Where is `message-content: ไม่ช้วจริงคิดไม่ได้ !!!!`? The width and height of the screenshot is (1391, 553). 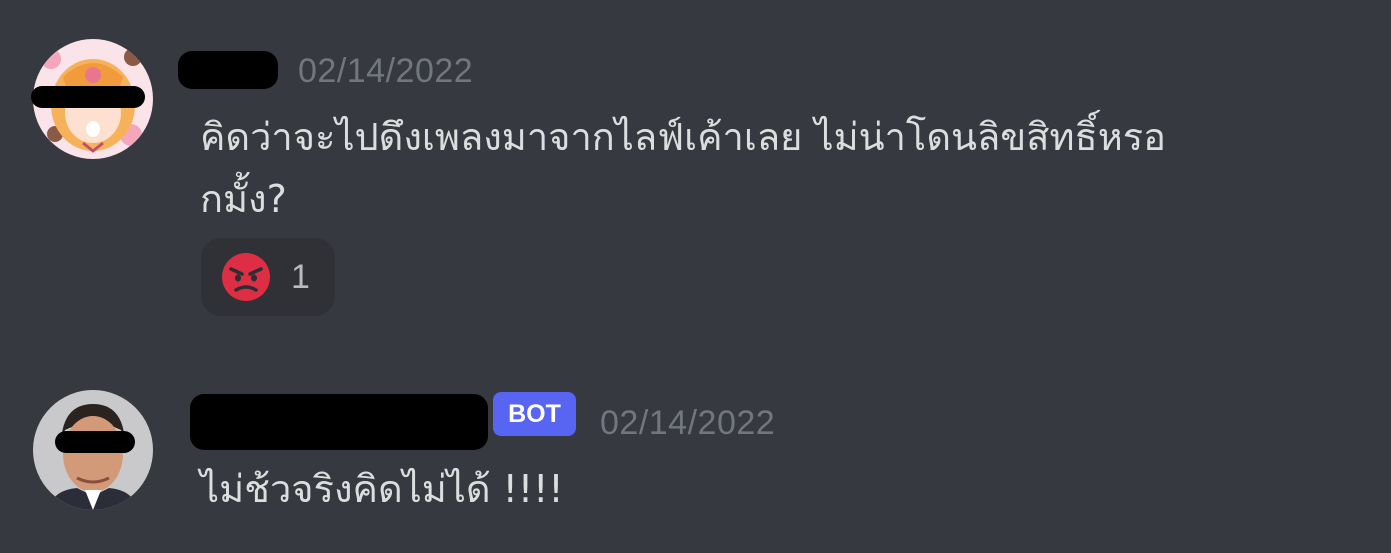
message-content: ไม่ช้วจริงคิดไม่ได้ !!!! is located at coordinates (382, 489).